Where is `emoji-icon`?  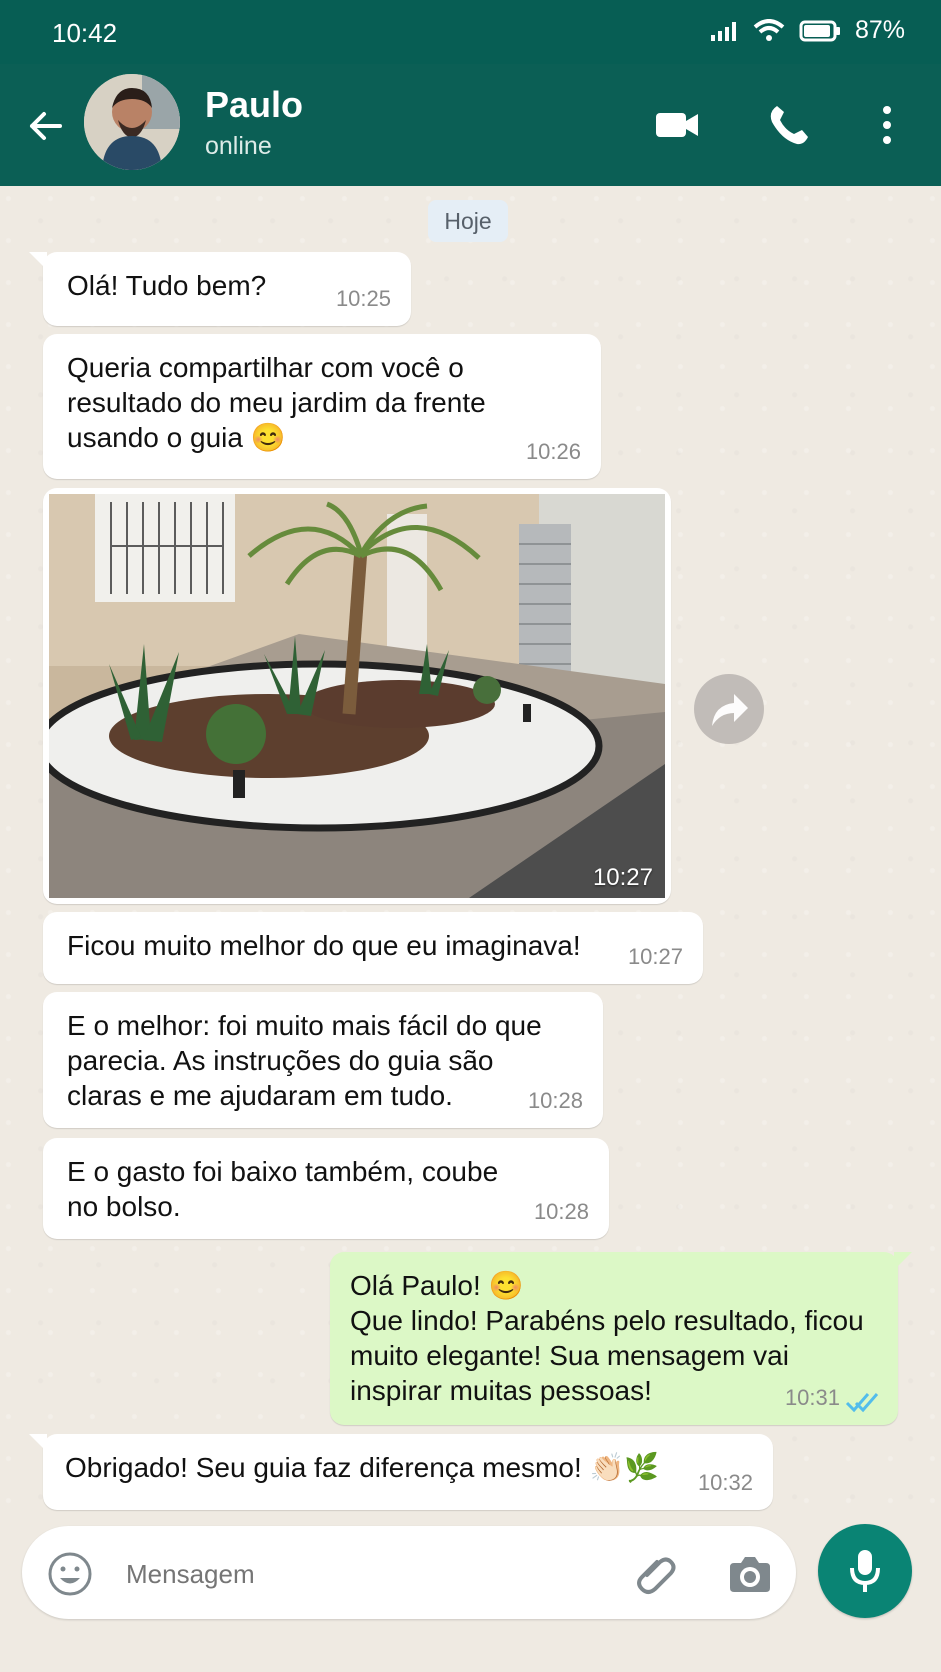
emoji-icon is located at coordinates (70, 1574).